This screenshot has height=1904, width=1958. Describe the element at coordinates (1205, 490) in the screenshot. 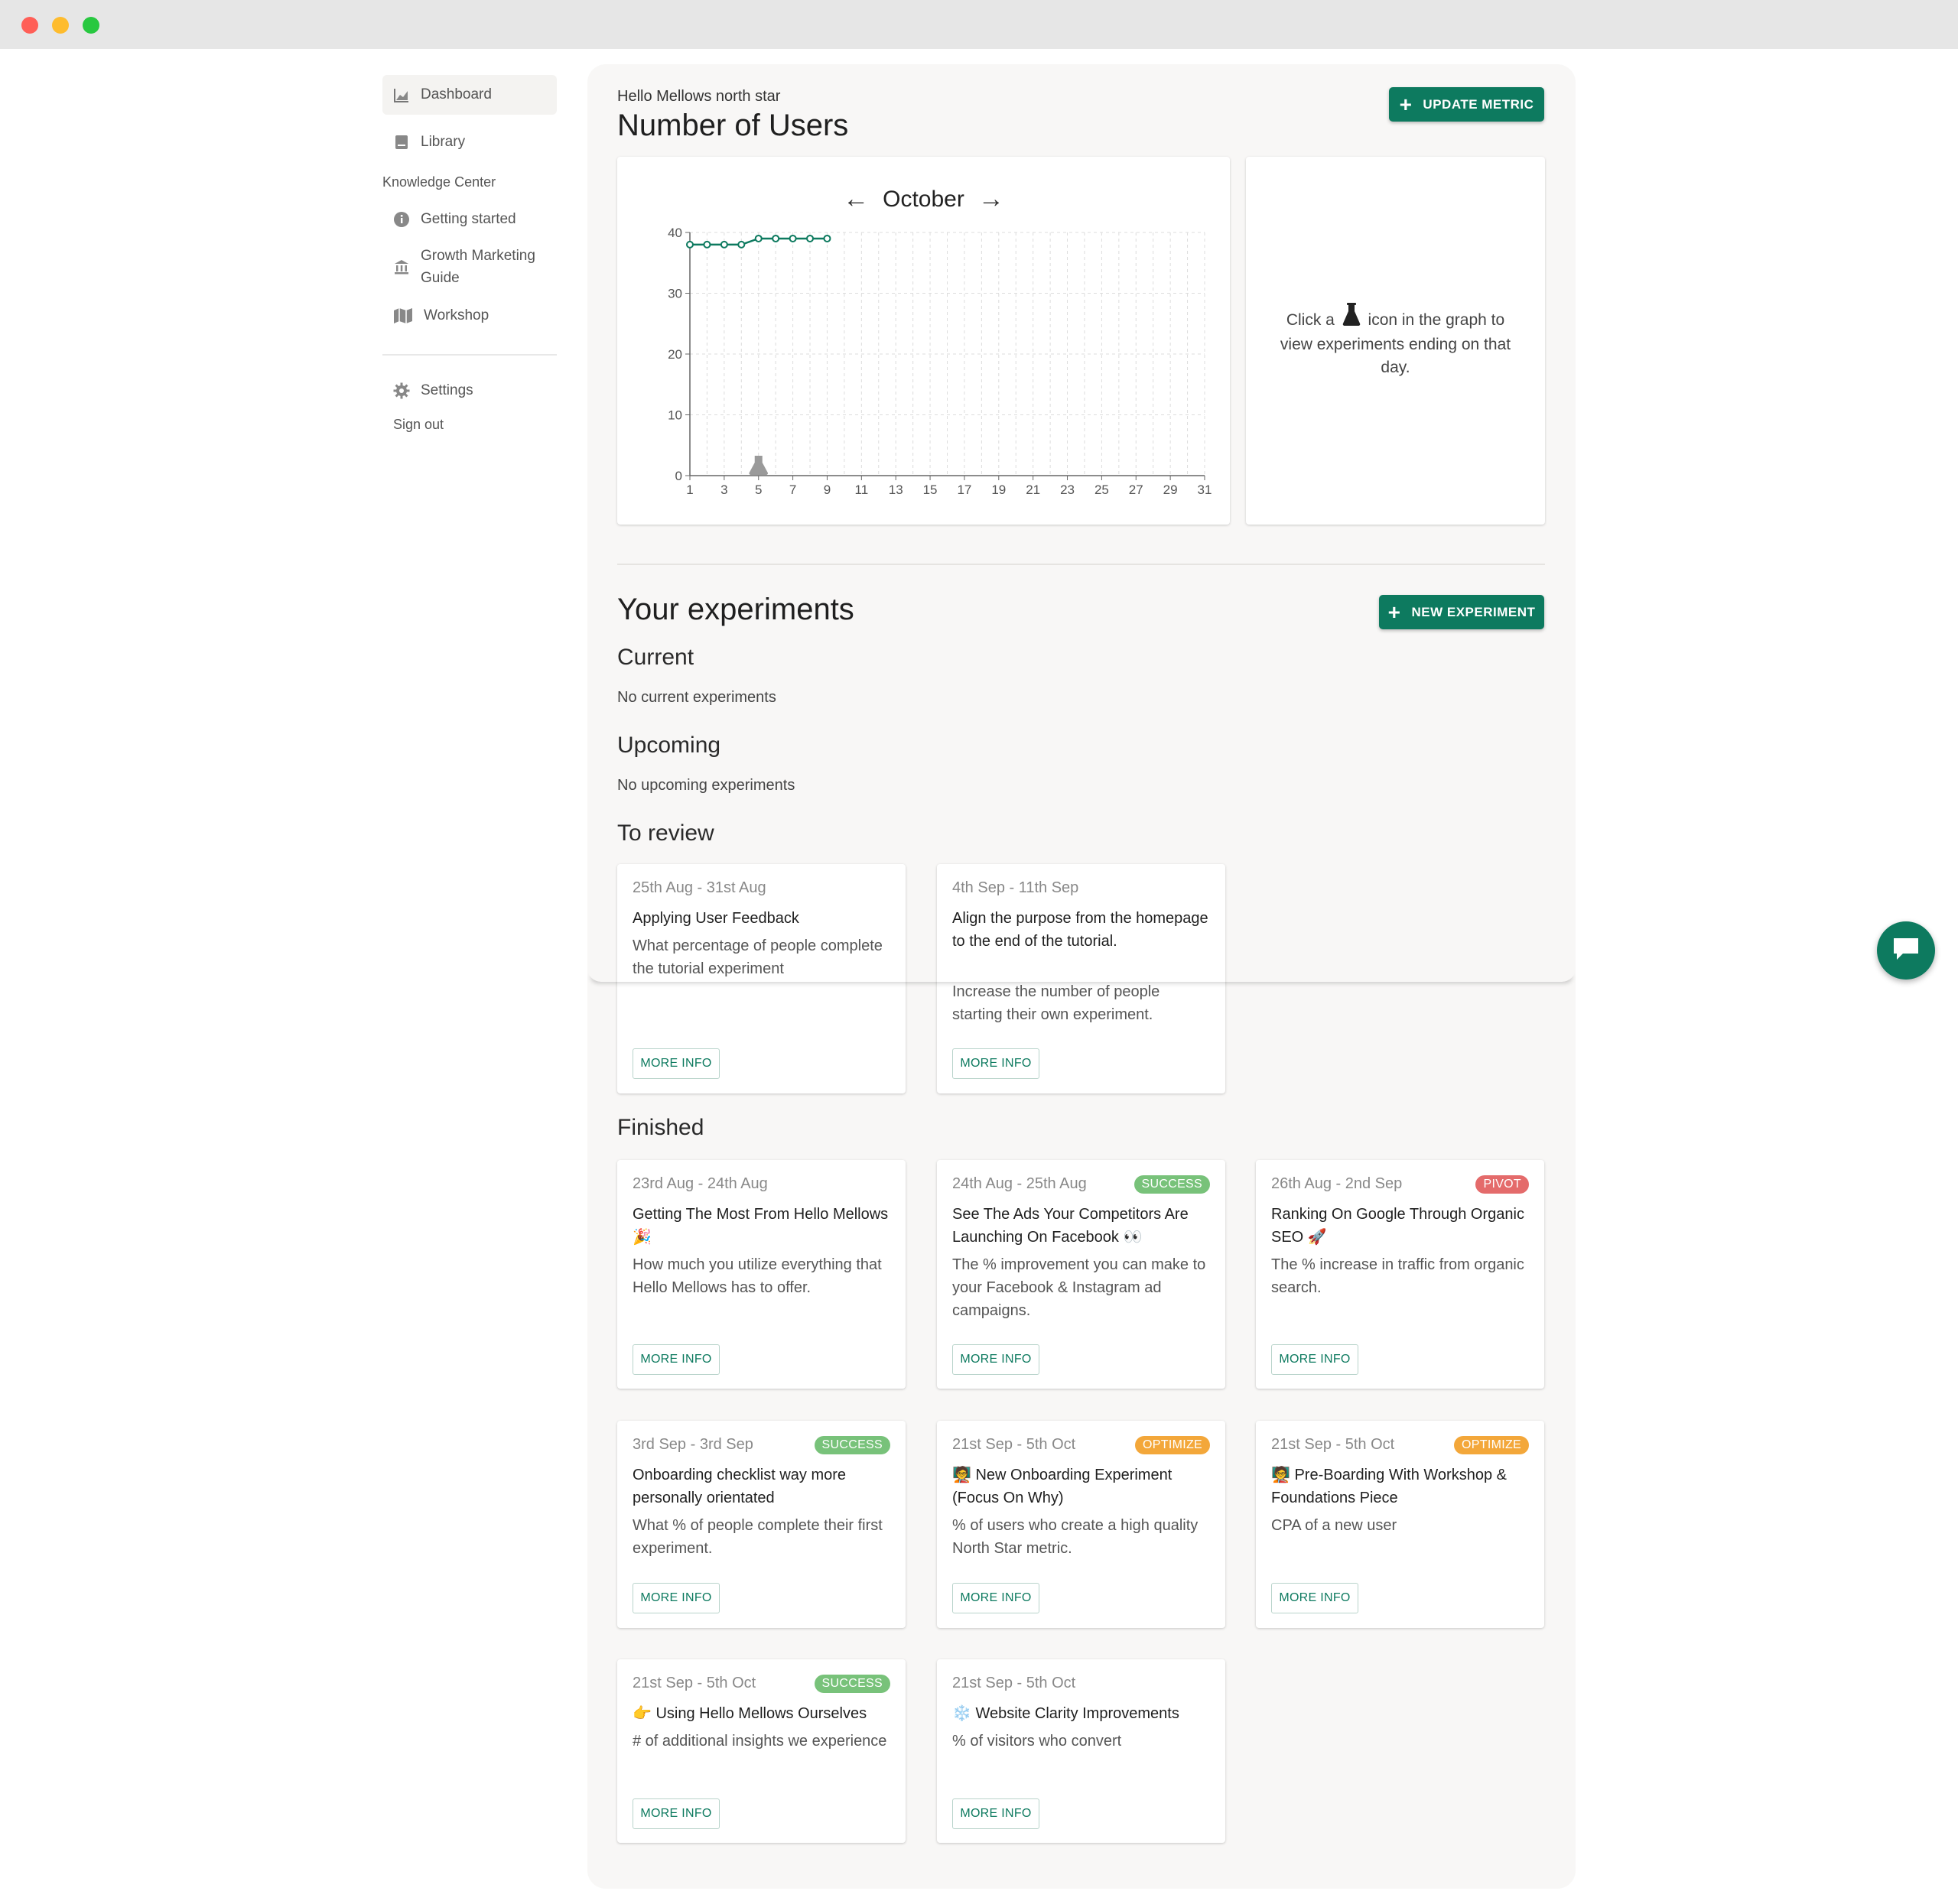

I see `x-tick-label: 31` at that location.